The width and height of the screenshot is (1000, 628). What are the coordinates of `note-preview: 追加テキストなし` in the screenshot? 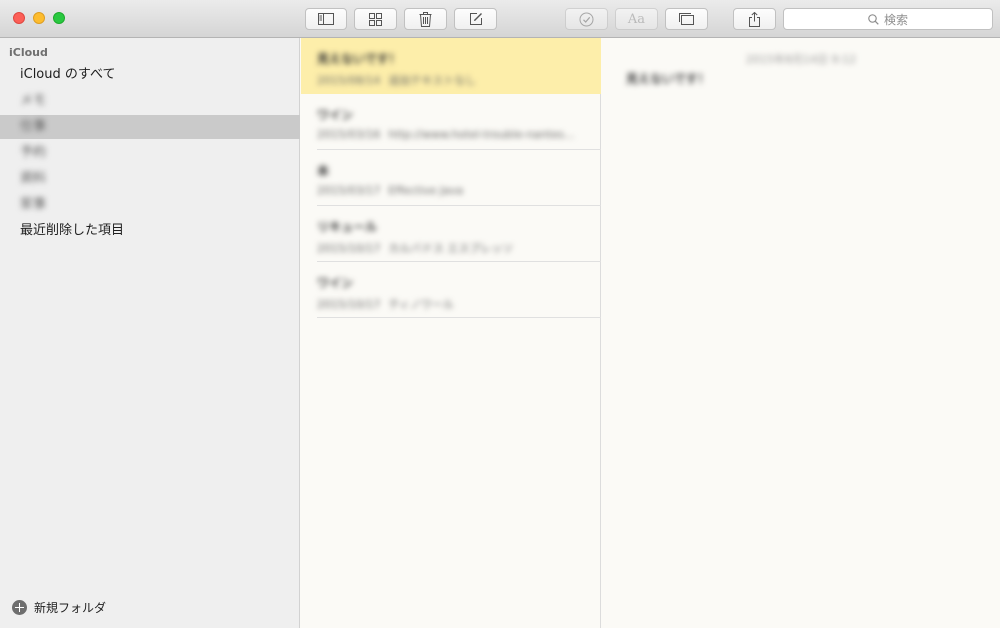 It's located at (432, 80).